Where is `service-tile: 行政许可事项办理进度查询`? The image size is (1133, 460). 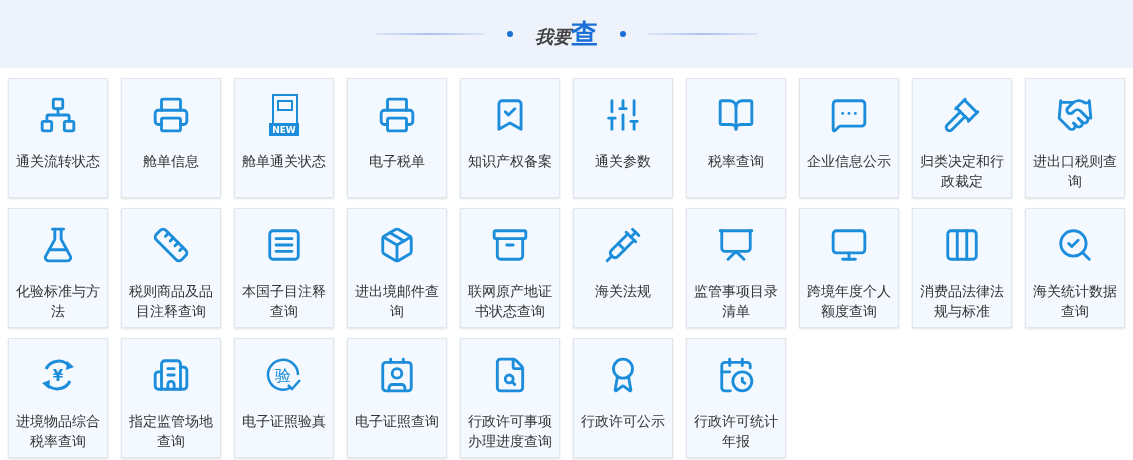
service-tile: 行政许可事项办理进度查询 is located at coordinates (510, 398).